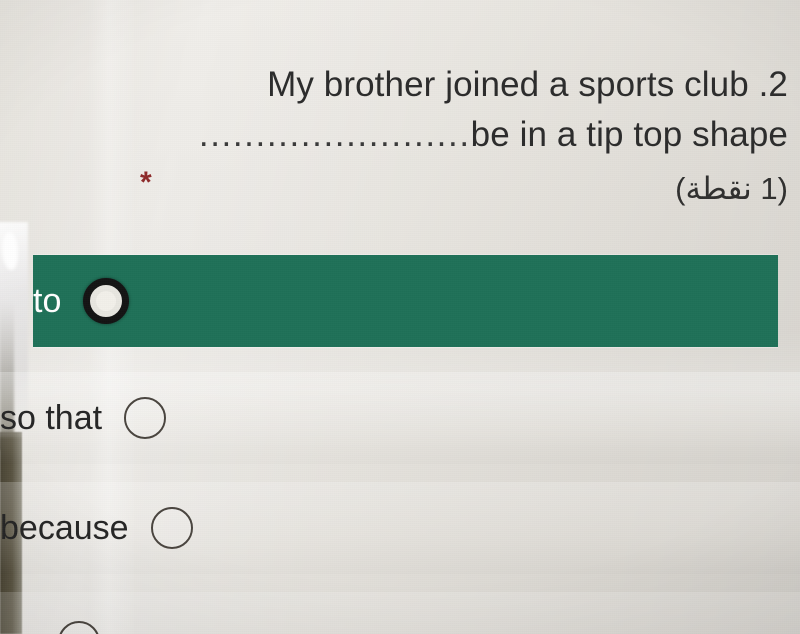  I want to click on option-row-as-partial: as, so click(400, 613).